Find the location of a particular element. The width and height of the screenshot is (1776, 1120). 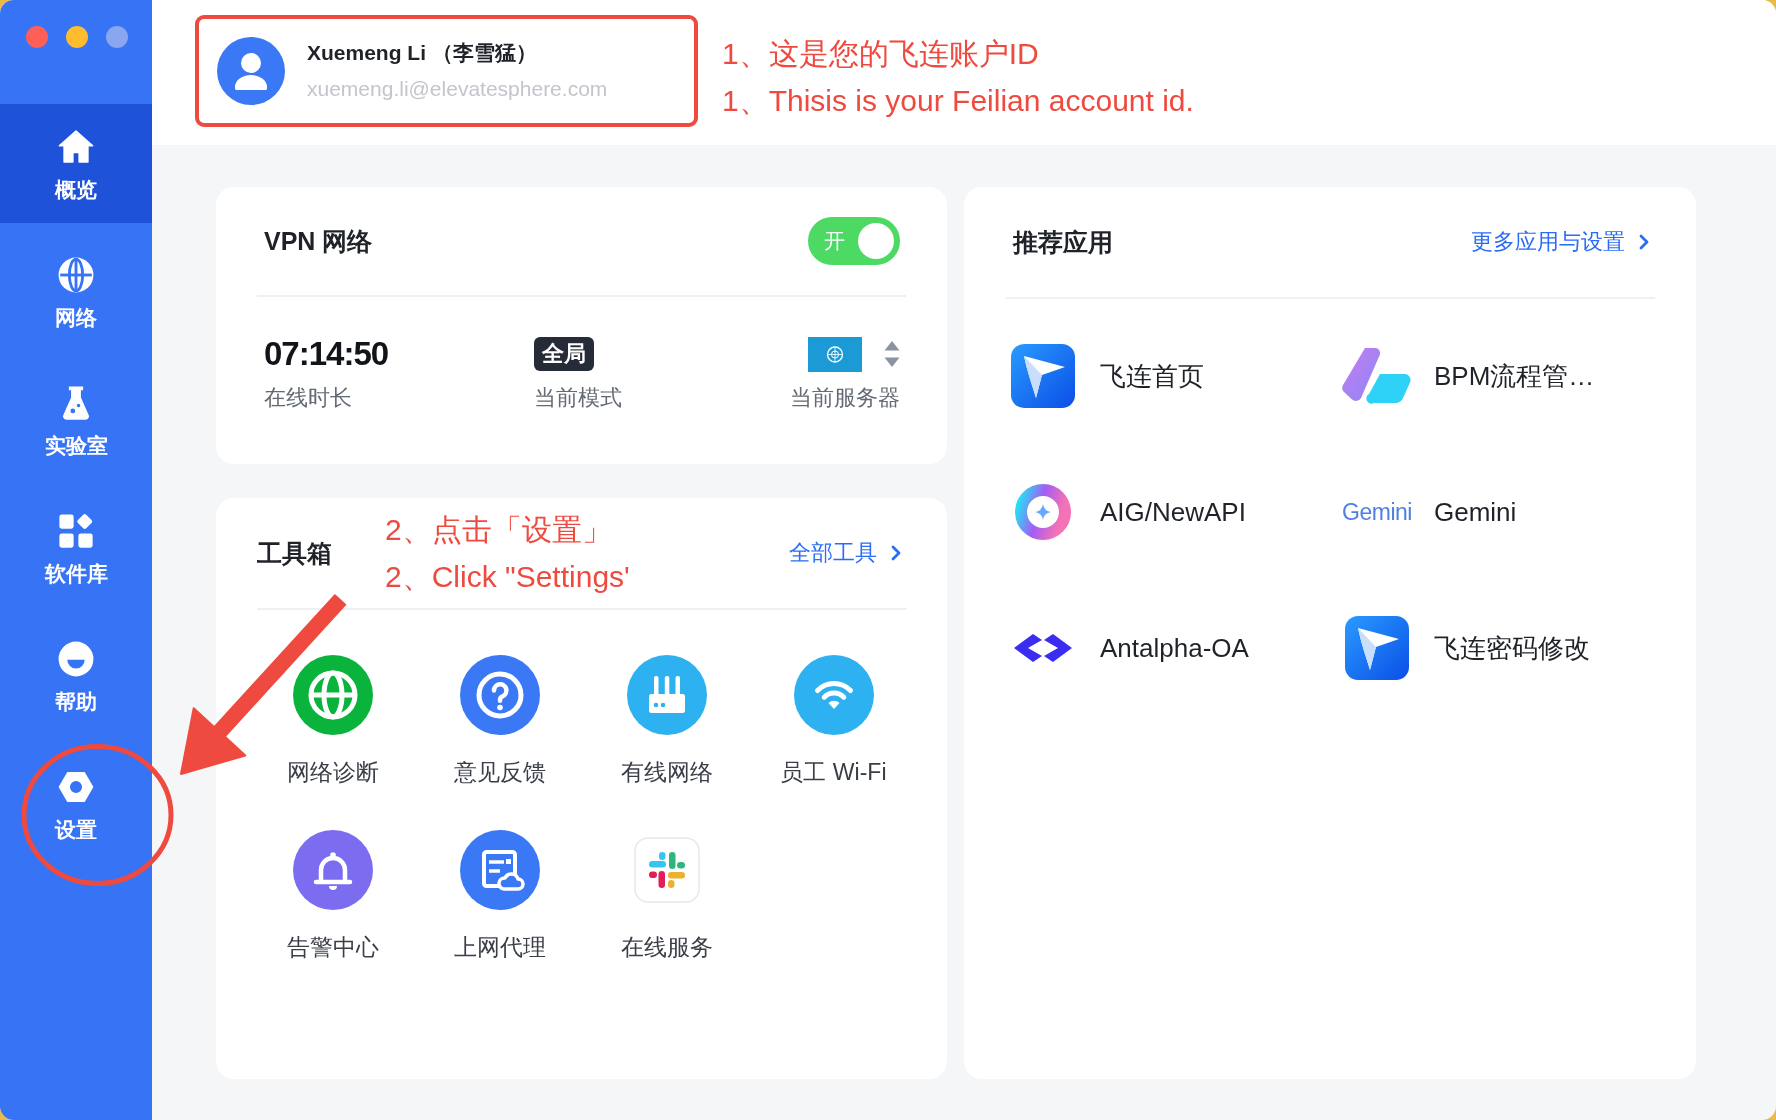

tool-shortcut: 有线网络 is located at coordinates (666, 721).